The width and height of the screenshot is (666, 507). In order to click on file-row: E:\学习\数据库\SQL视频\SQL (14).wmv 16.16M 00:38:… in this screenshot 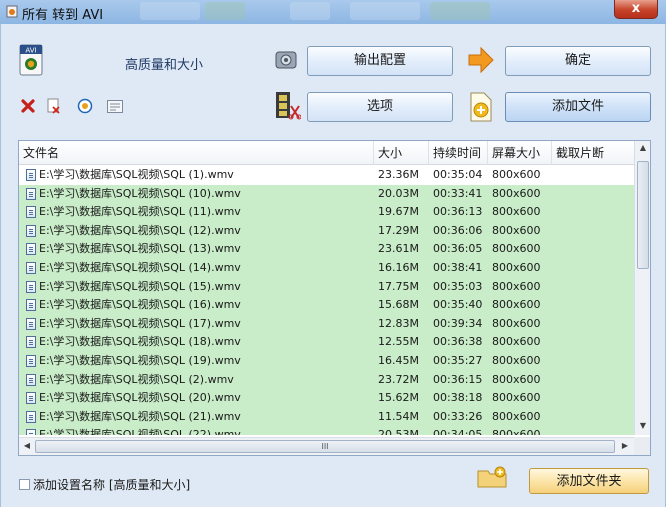, I will do `click(326, 268)`.